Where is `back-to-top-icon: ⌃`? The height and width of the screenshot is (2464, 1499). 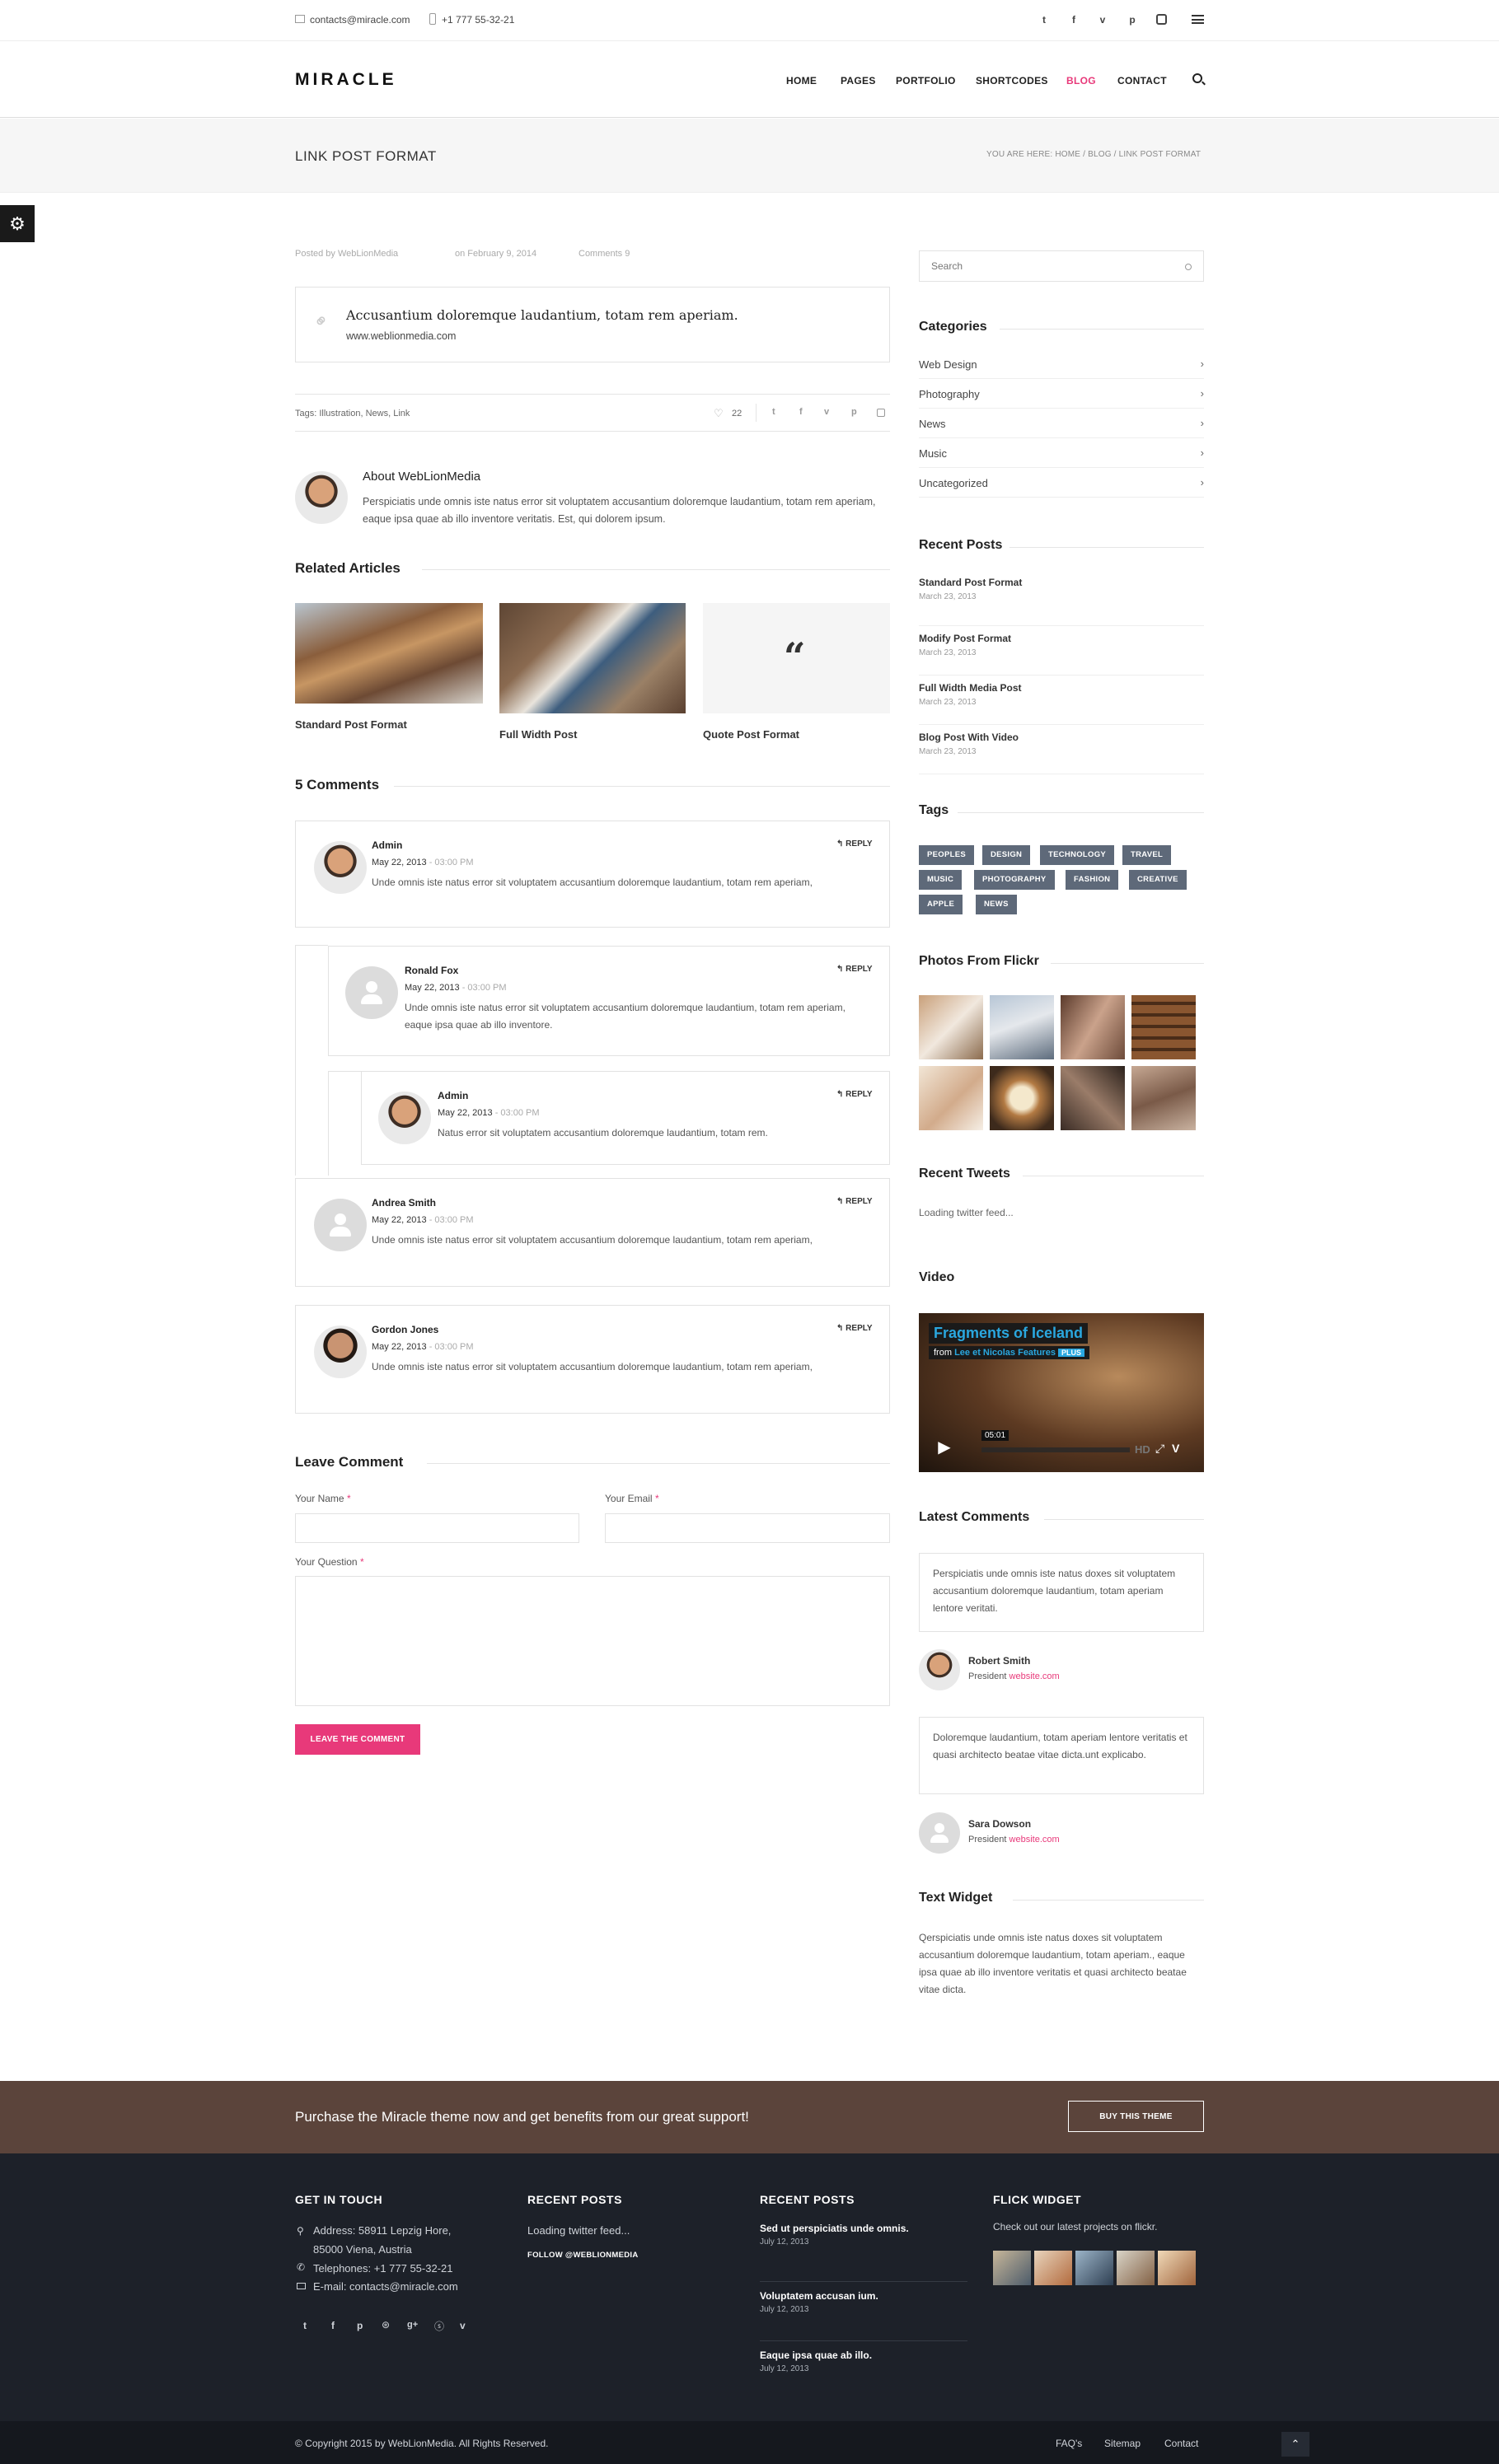 back-to-top-icon: ⌃ is located at coordinates (1295, 2444).